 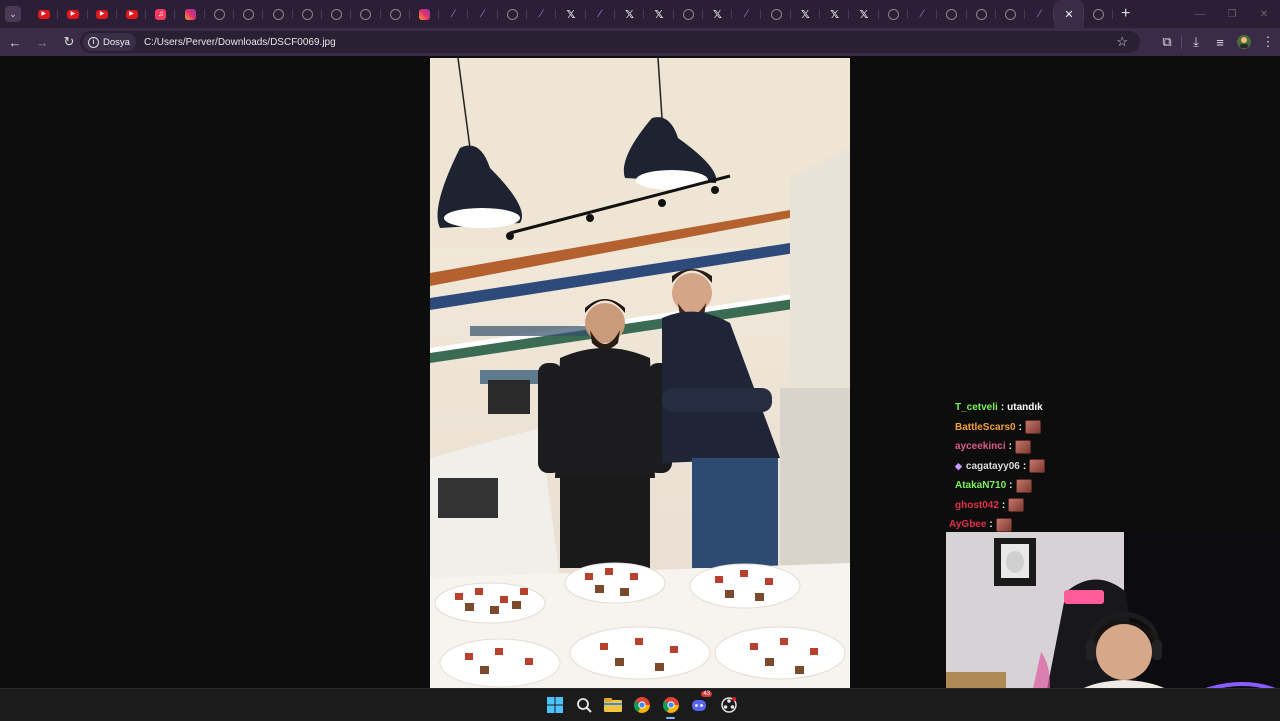 I want to click on minimize-icon: —, so click(x=1200, y=14).